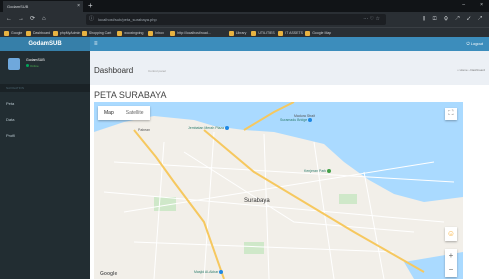 The width and height of the screenshot is (489, 279). I want to click on tab-title: GodamSUB, so click(18, 6).